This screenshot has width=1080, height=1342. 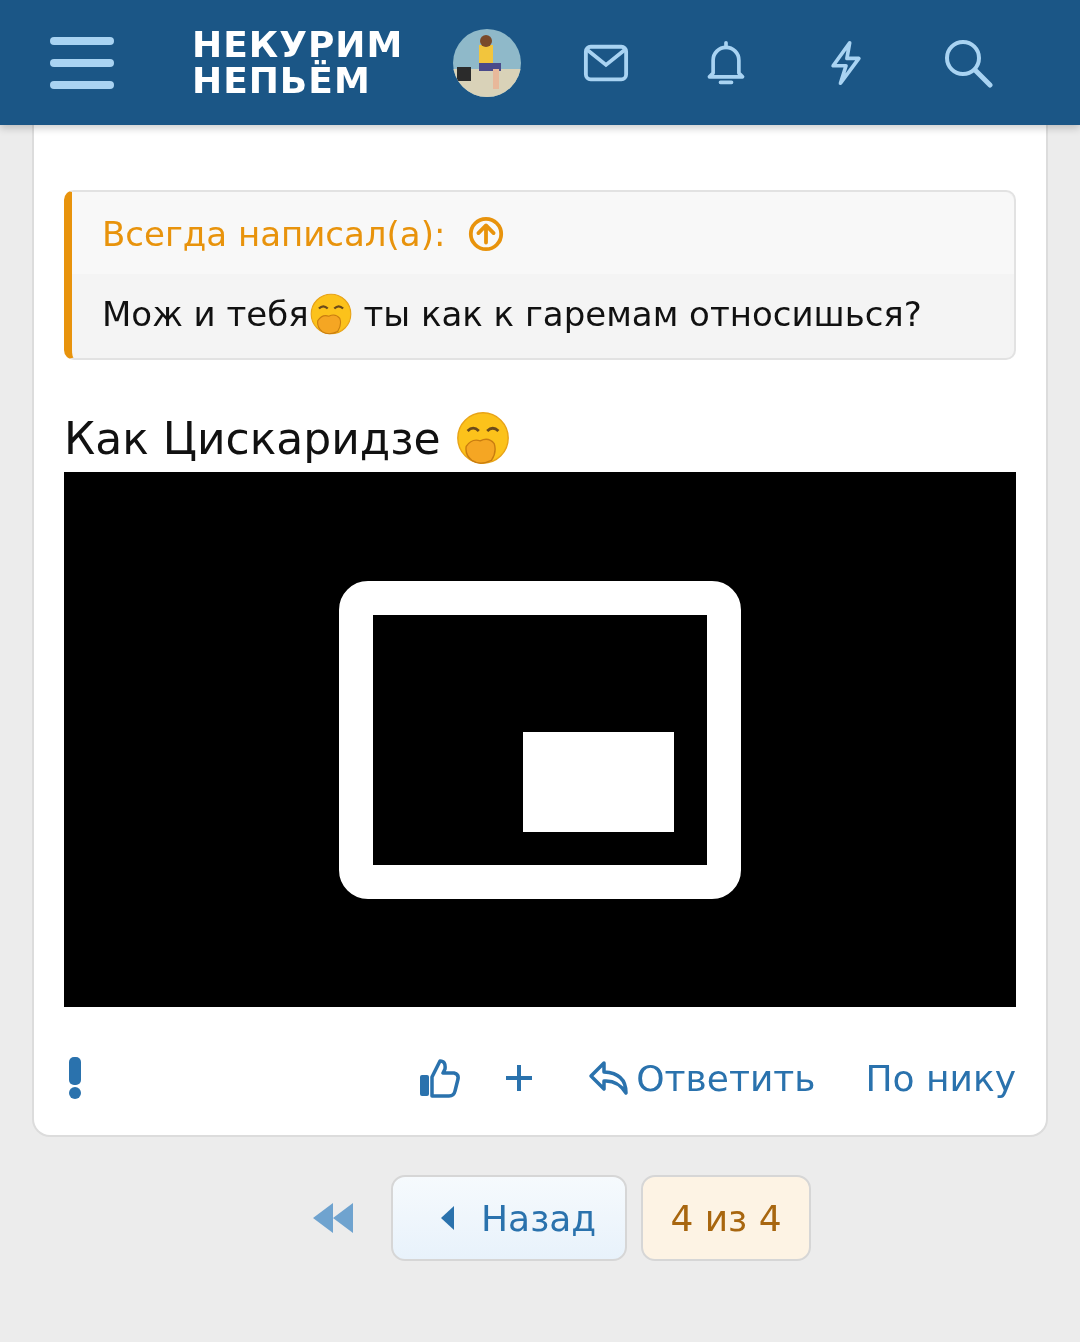 What do you see at coordinates (439, 1078) in the screenshot?
I see `like-icon` at bounding box center [439, 1078].